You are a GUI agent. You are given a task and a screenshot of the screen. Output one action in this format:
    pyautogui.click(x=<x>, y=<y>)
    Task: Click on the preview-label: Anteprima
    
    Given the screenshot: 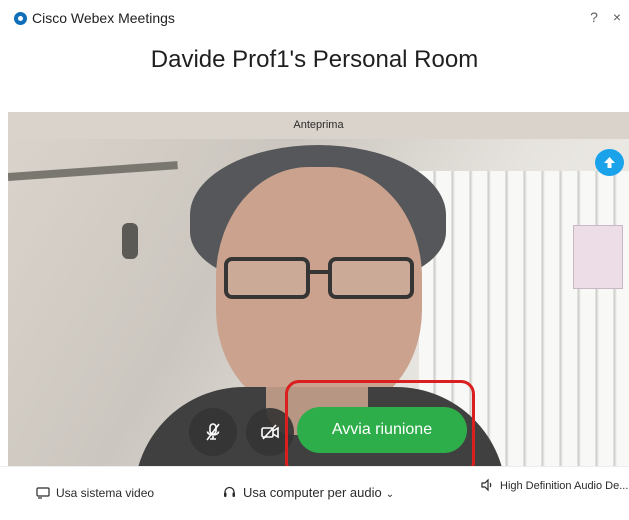 What is the action you would take?
    pyautogui.click(x=318, y=125)
    